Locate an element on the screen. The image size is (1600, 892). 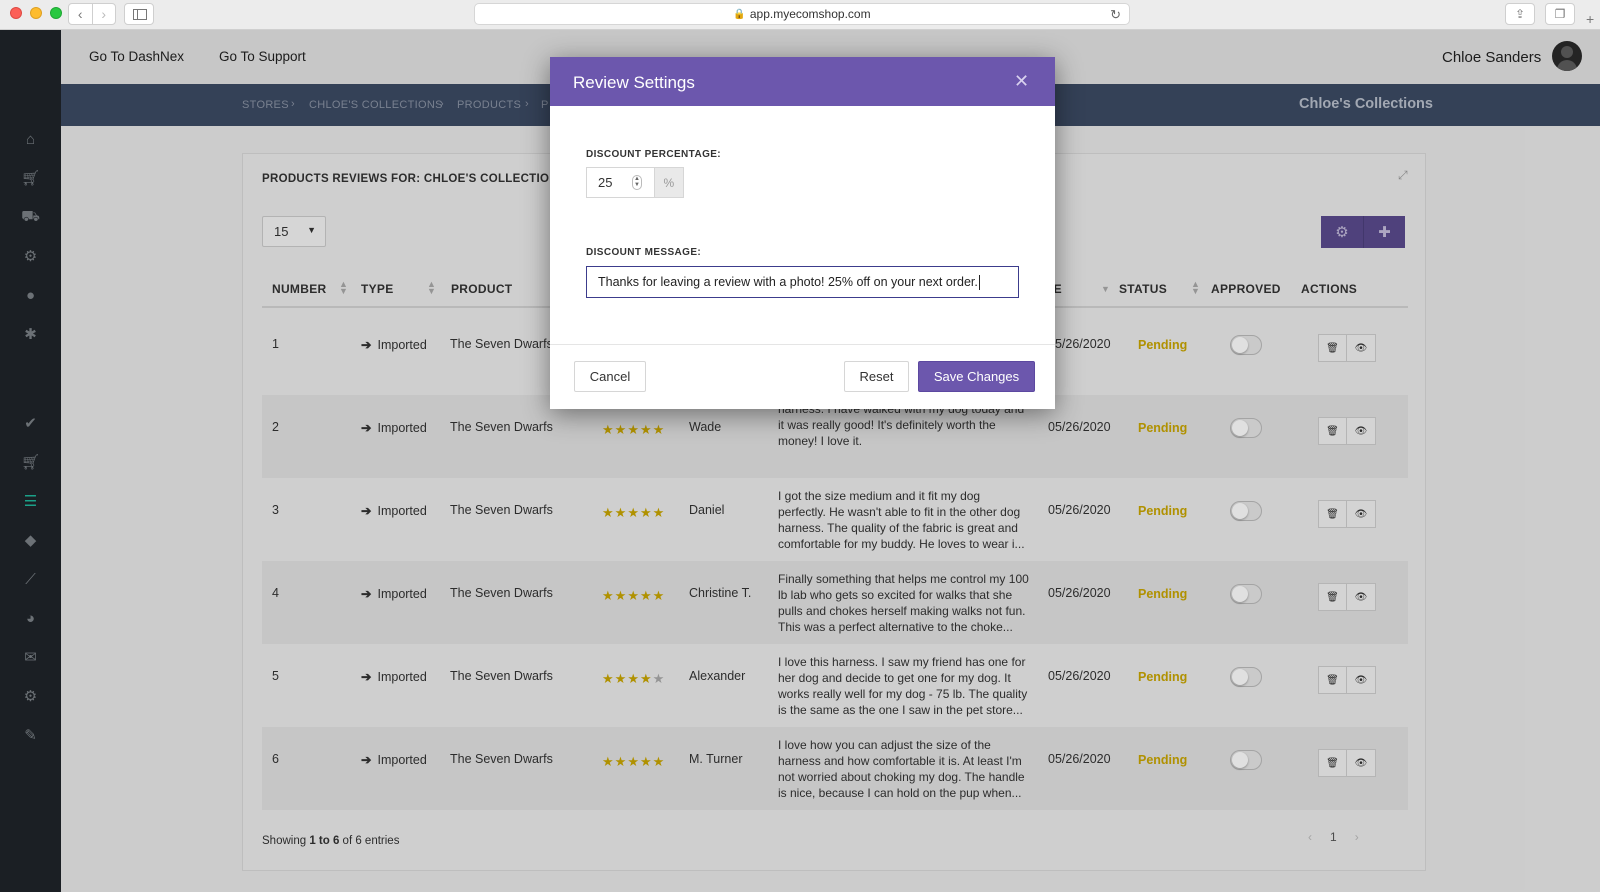
discount-percentage-label: DISCOUNT PERCENTAGE: is located at coordinates (654, 154).